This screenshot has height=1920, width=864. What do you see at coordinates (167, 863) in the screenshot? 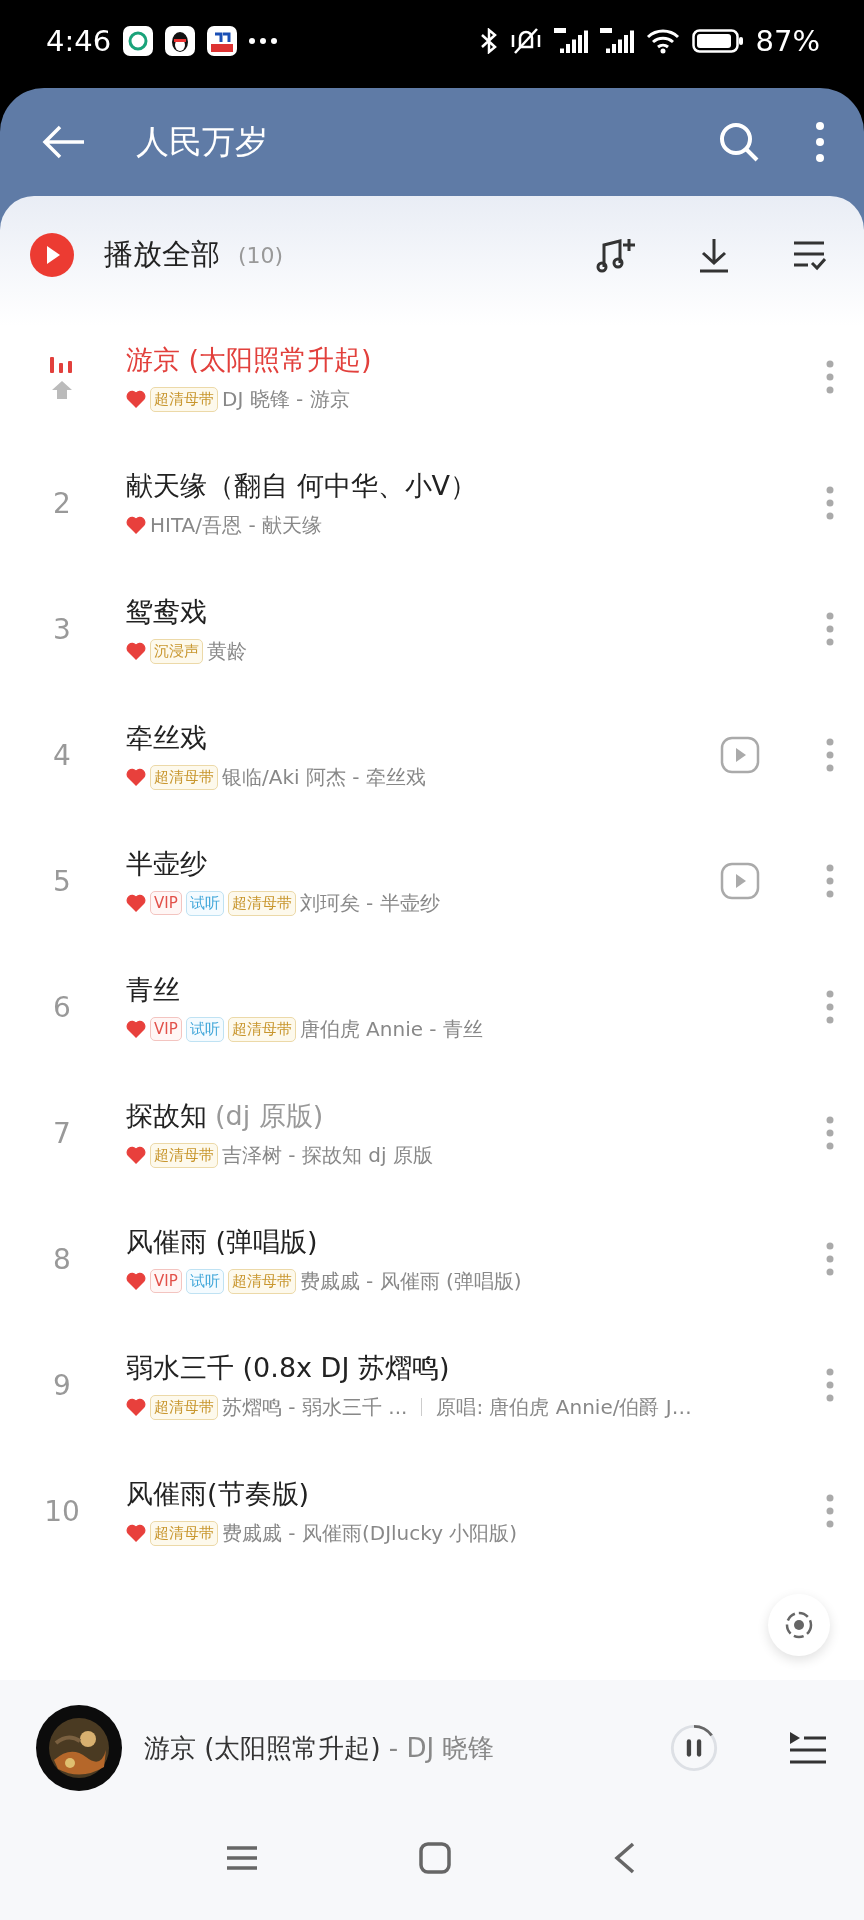
I see `song-title: 半壶纱` at bounding box center [167, 863].